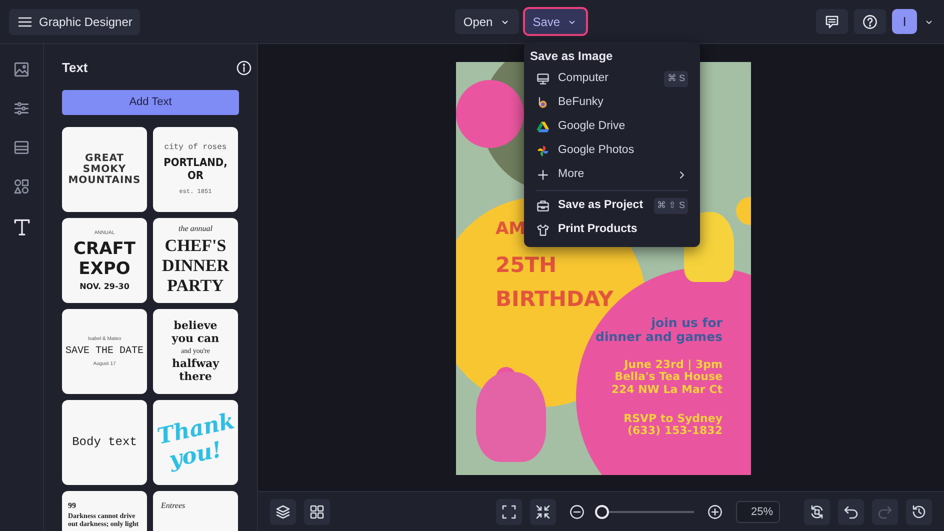  What do you see at coordinates (612, 206) in the screenshot?
I see `menu-item: Save as Project ⌘ ⇧ S` at bounding box center [612, 206].